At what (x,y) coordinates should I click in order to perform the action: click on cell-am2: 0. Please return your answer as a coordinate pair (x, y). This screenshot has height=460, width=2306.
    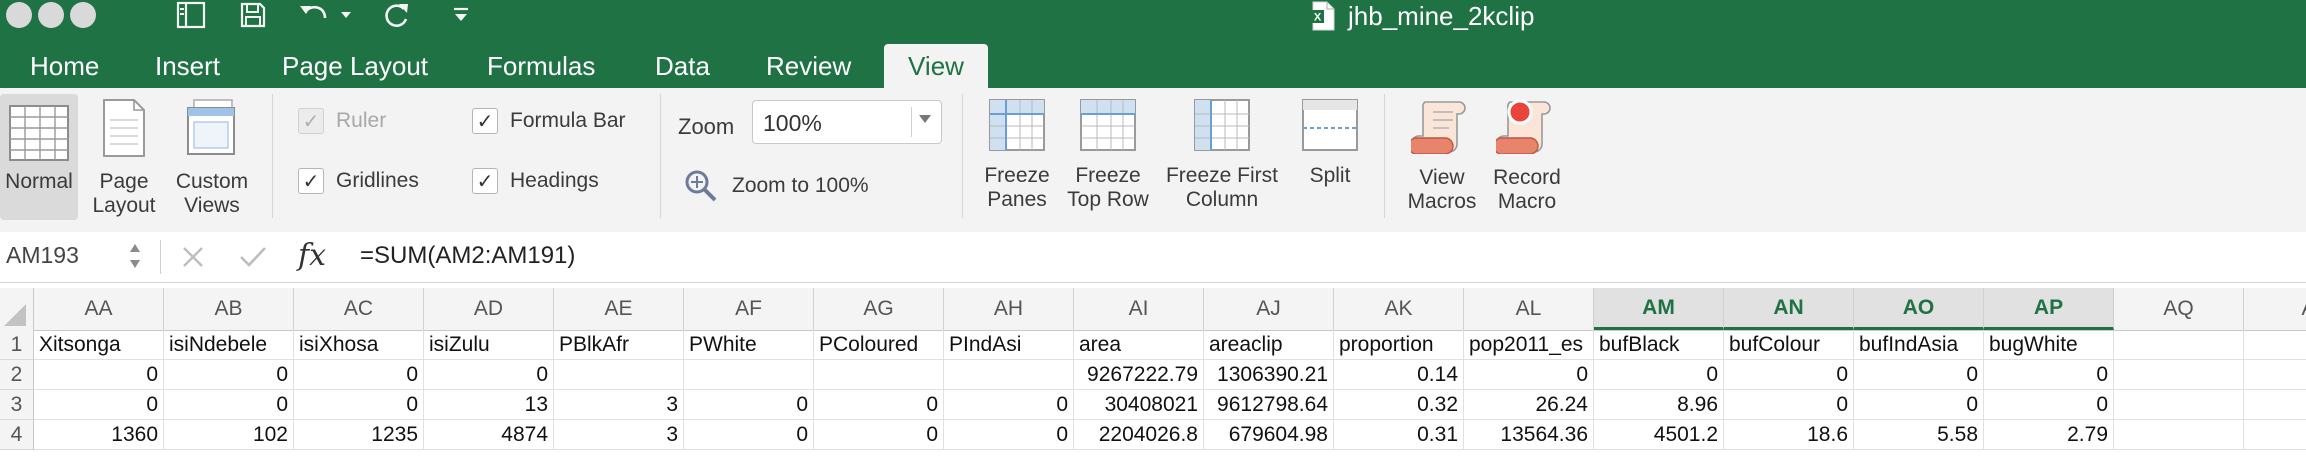
    Looking at the image, I should click on (1659, 375).